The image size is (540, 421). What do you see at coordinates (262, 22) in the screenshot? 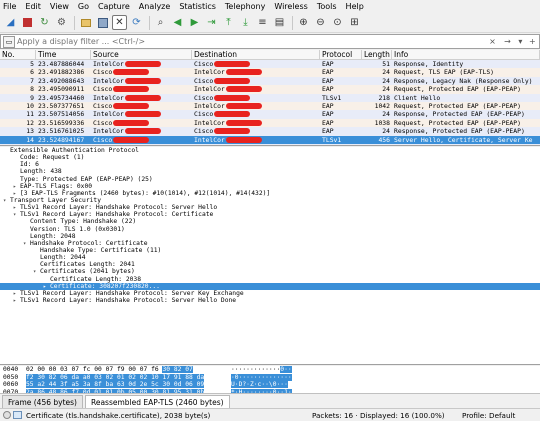
I see `autoscroll-icon: ≡` at bounding box center [262, 22].